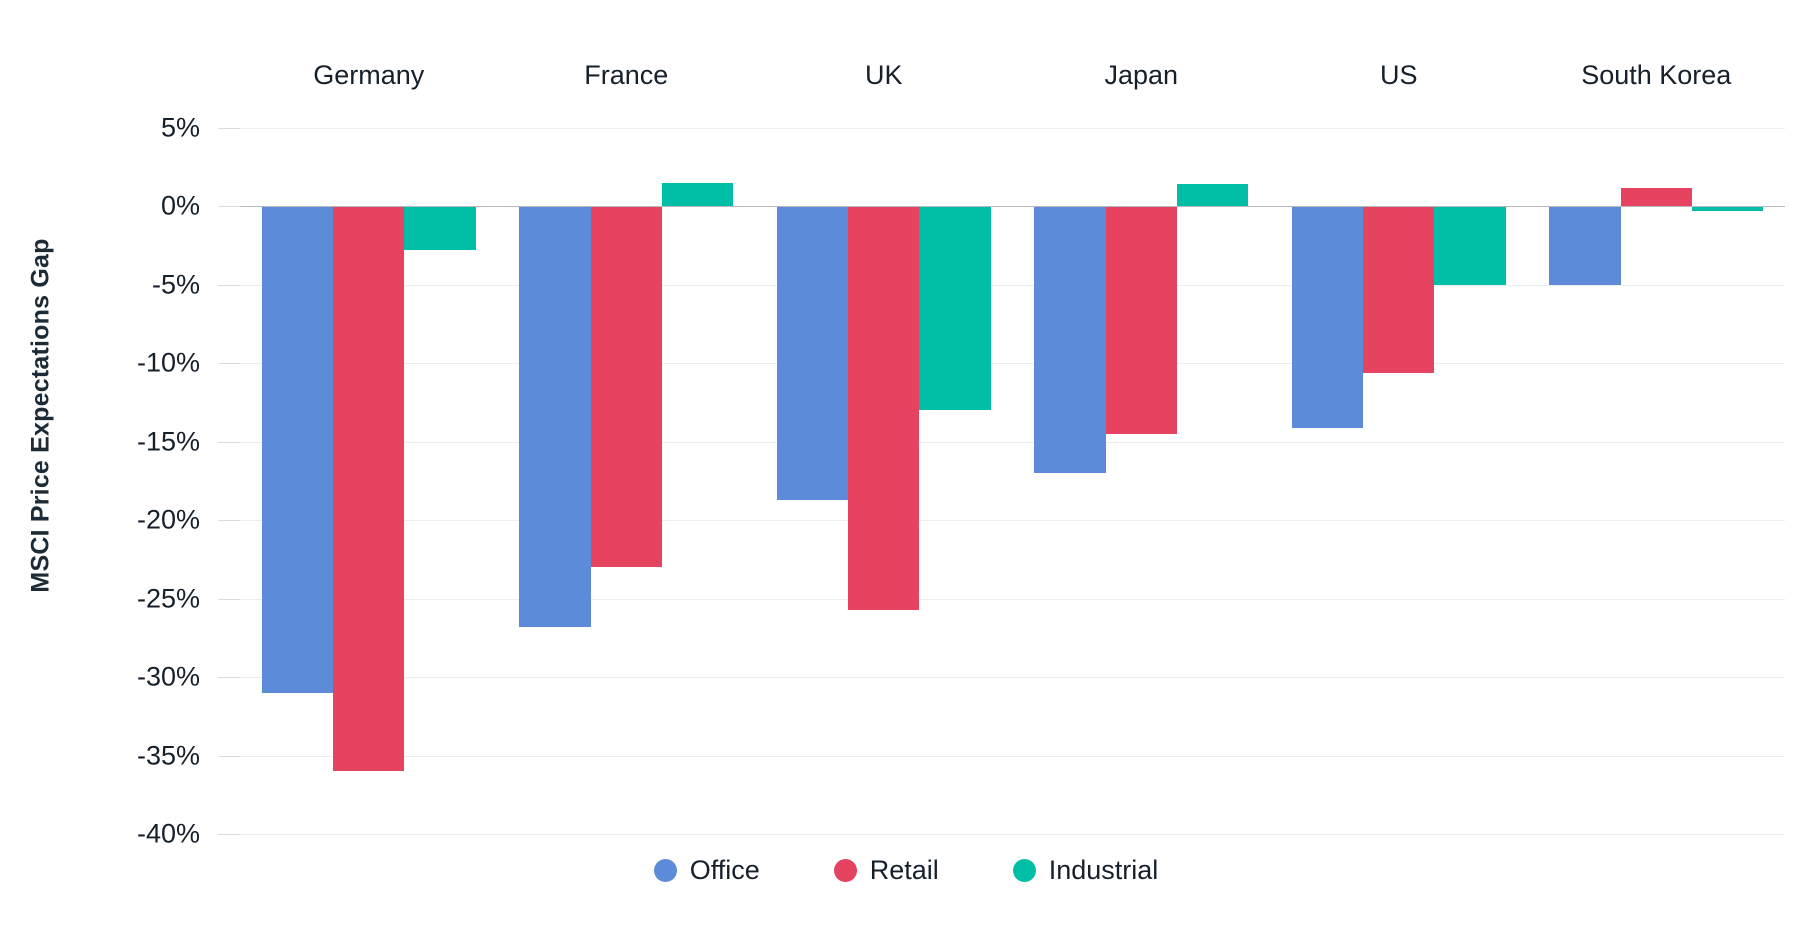  Describe the element at coordinates (1141, 75) in the screenshot. I see `category-label: Japan` at that location.